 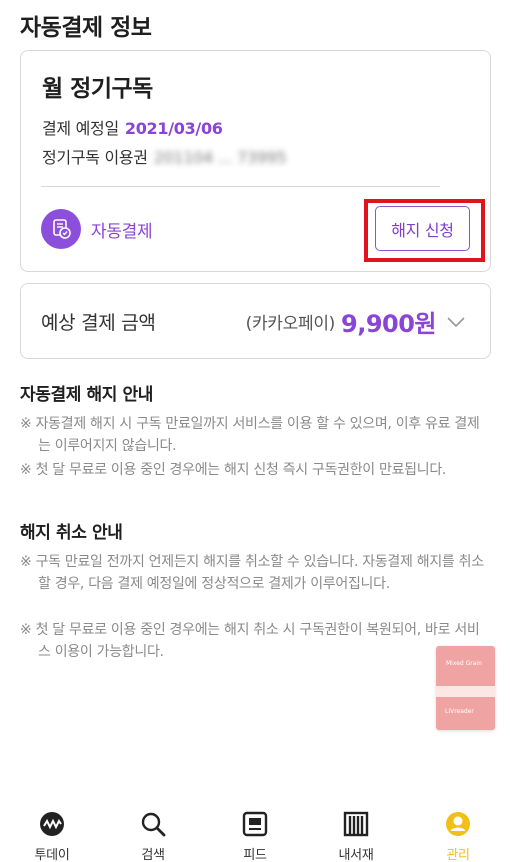 I want to click on nav-item-today: 투데이, so click(x=52, y=836).